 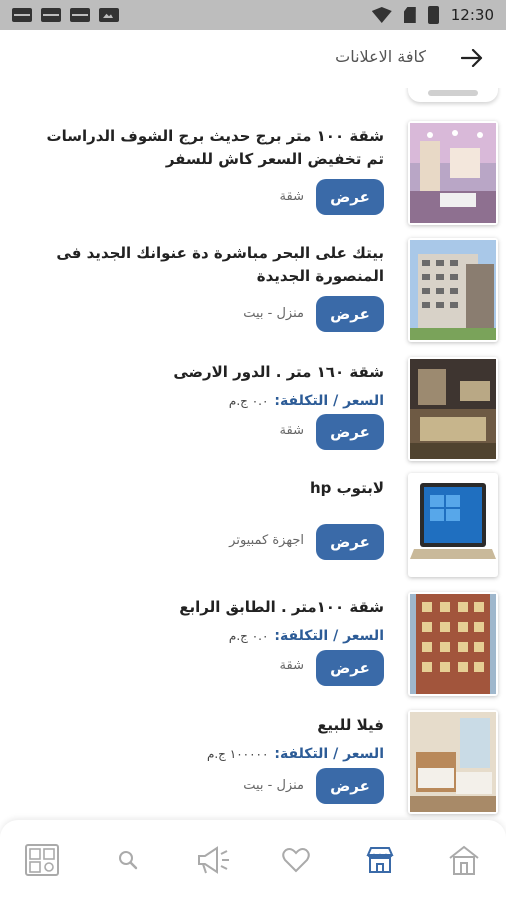 I want to click on back-arrow-icon, so click(x=472, y=58).